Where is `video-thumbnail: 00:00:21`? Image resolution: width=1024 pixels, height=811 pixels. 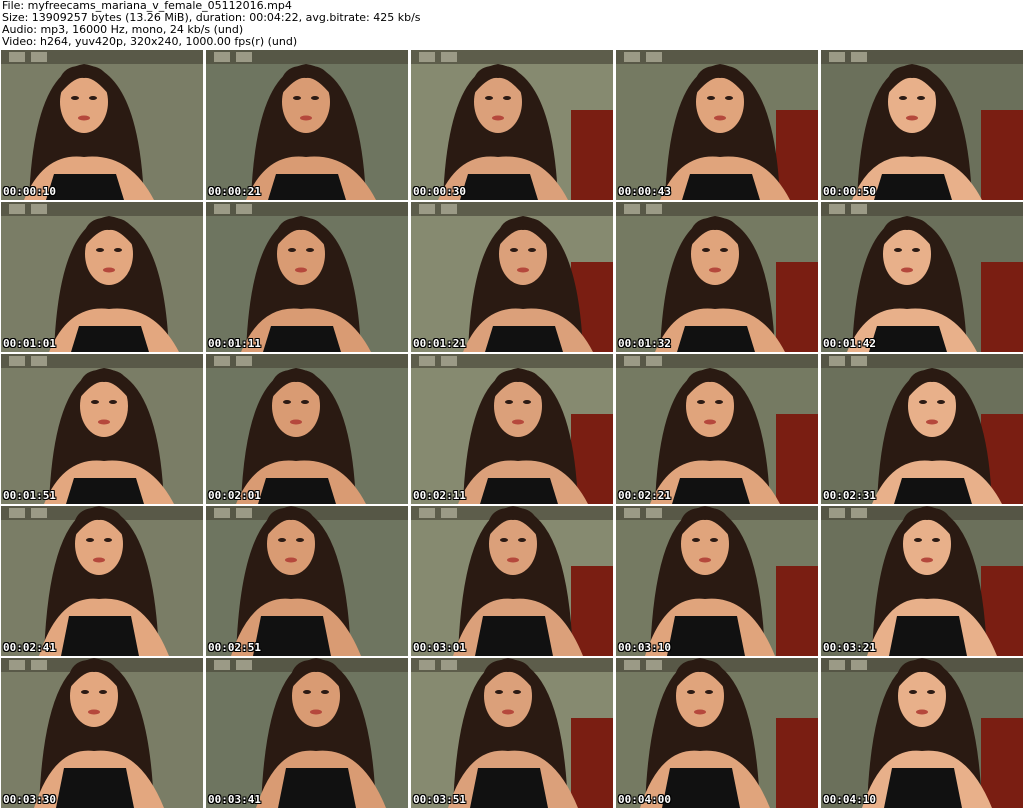
video-thumbnail: 00:00:21 is located at coordinates (307, 125).